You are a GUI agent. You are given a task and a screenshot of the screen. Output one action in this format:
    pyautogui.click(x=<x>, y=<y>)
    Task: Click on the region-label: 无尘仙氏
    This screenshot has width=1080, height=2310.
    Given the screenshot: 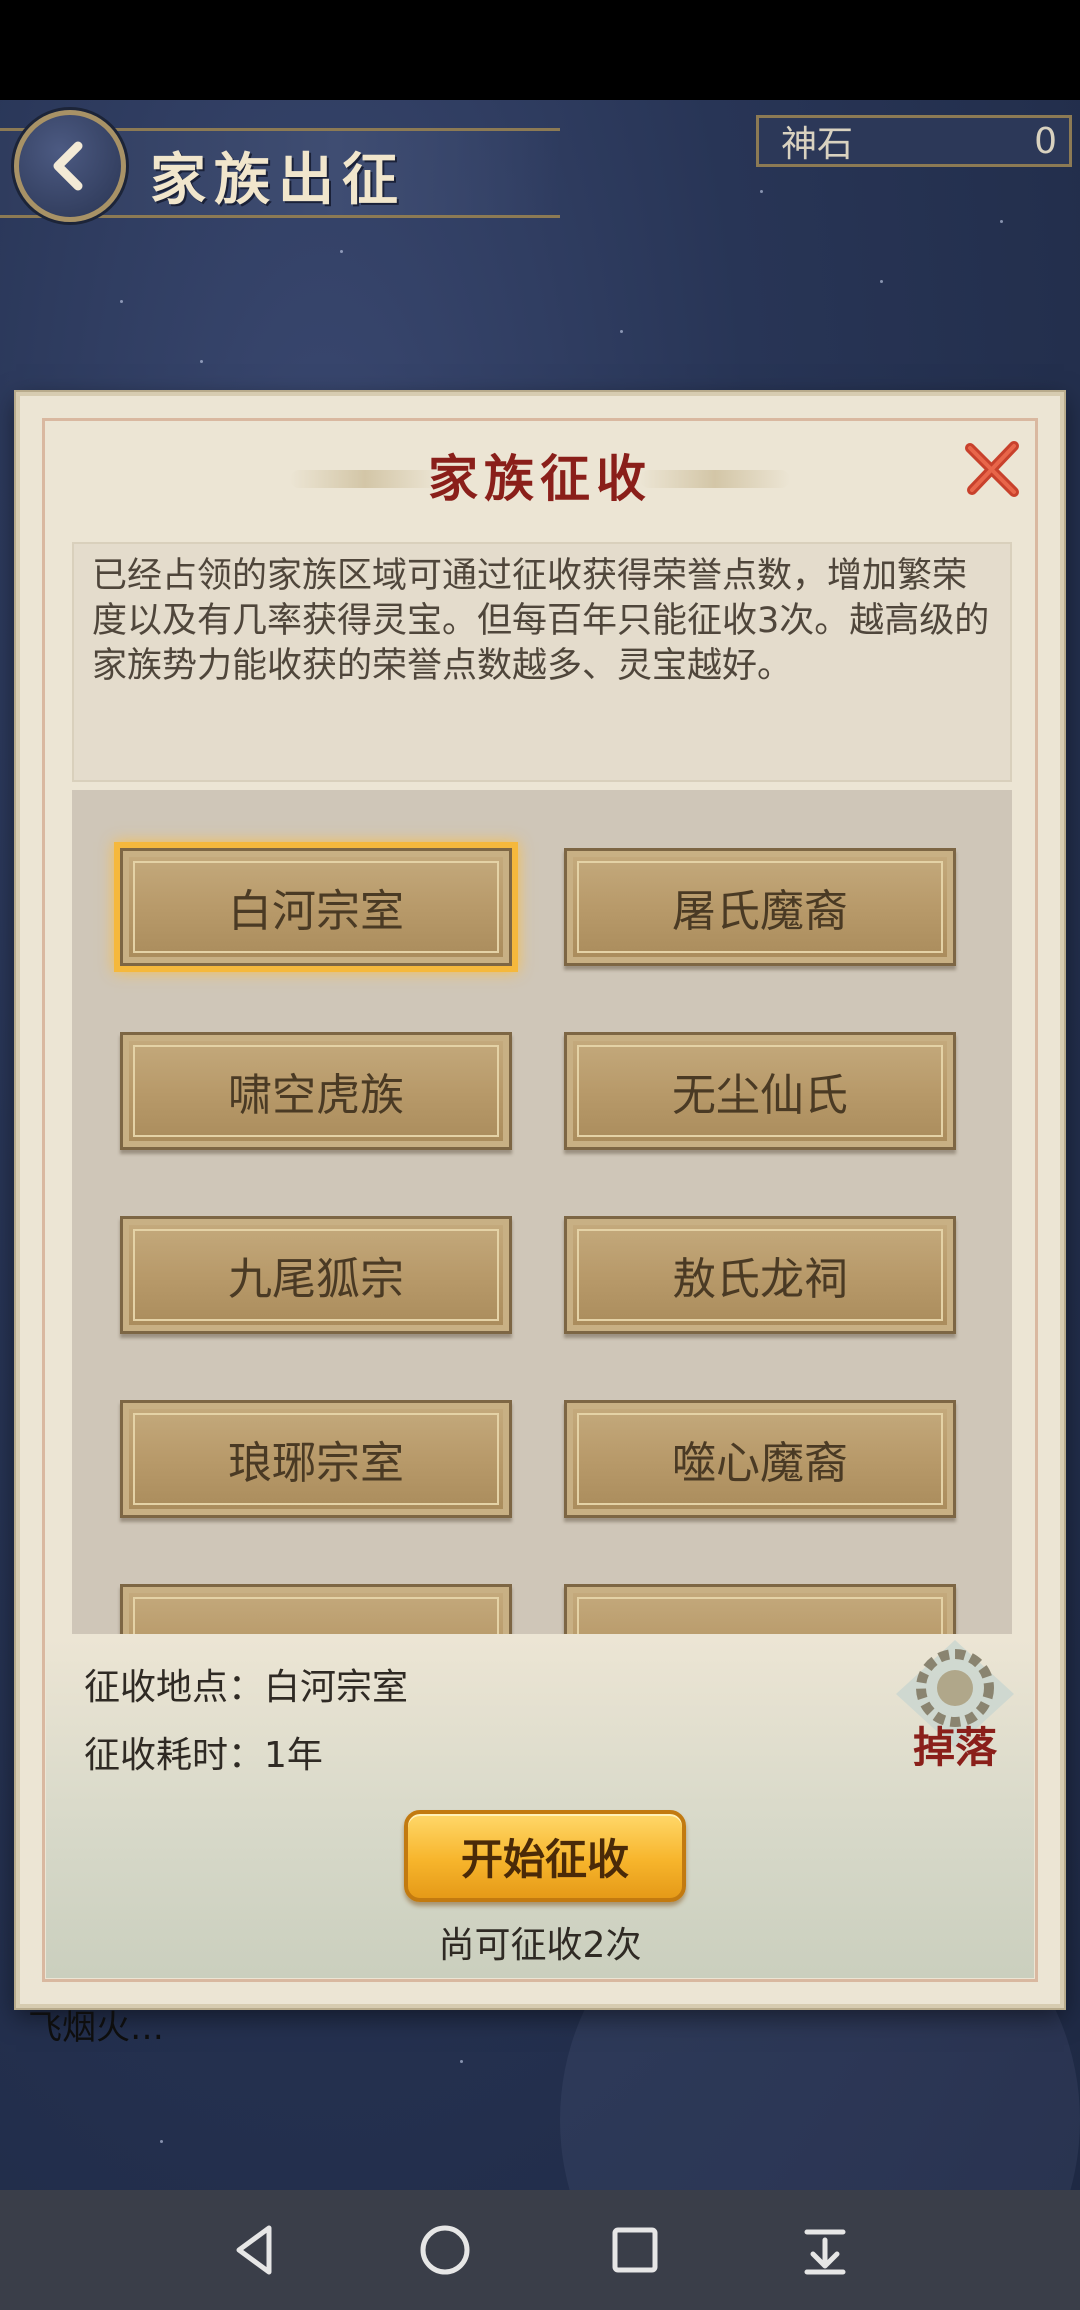 What is the action you would take?
    pyautogui.click(x=760, y=1095)
    